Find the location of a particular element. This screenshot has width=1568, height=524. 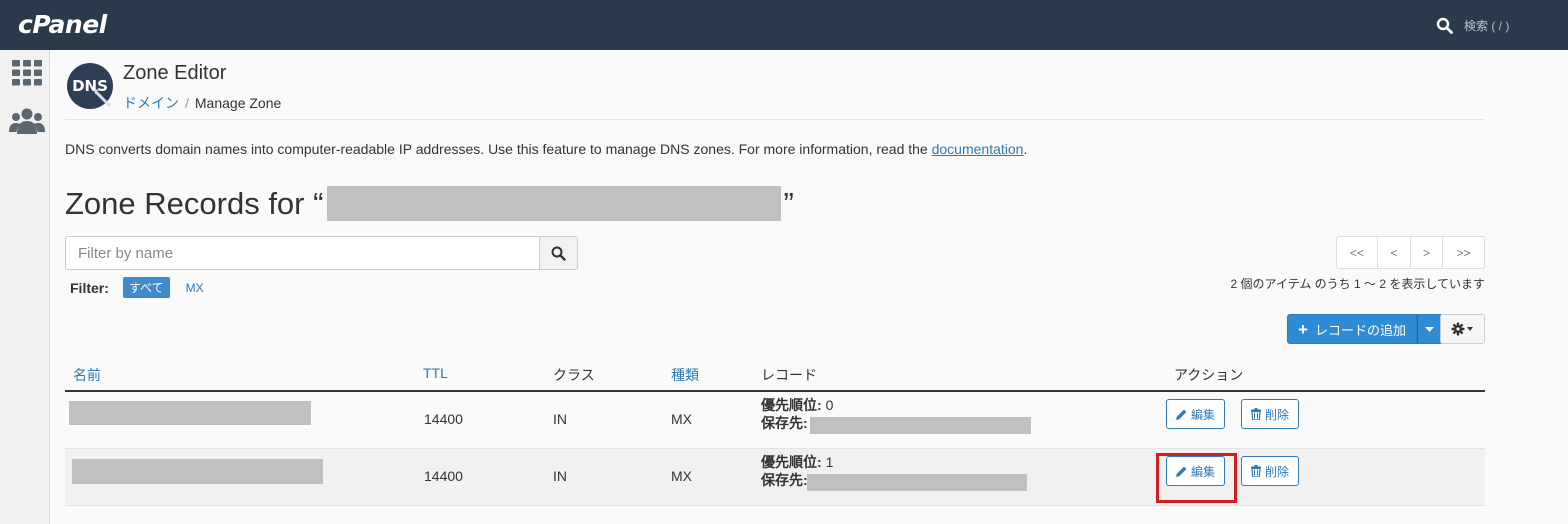

gear-icon is located at coordinates (1462, 329).